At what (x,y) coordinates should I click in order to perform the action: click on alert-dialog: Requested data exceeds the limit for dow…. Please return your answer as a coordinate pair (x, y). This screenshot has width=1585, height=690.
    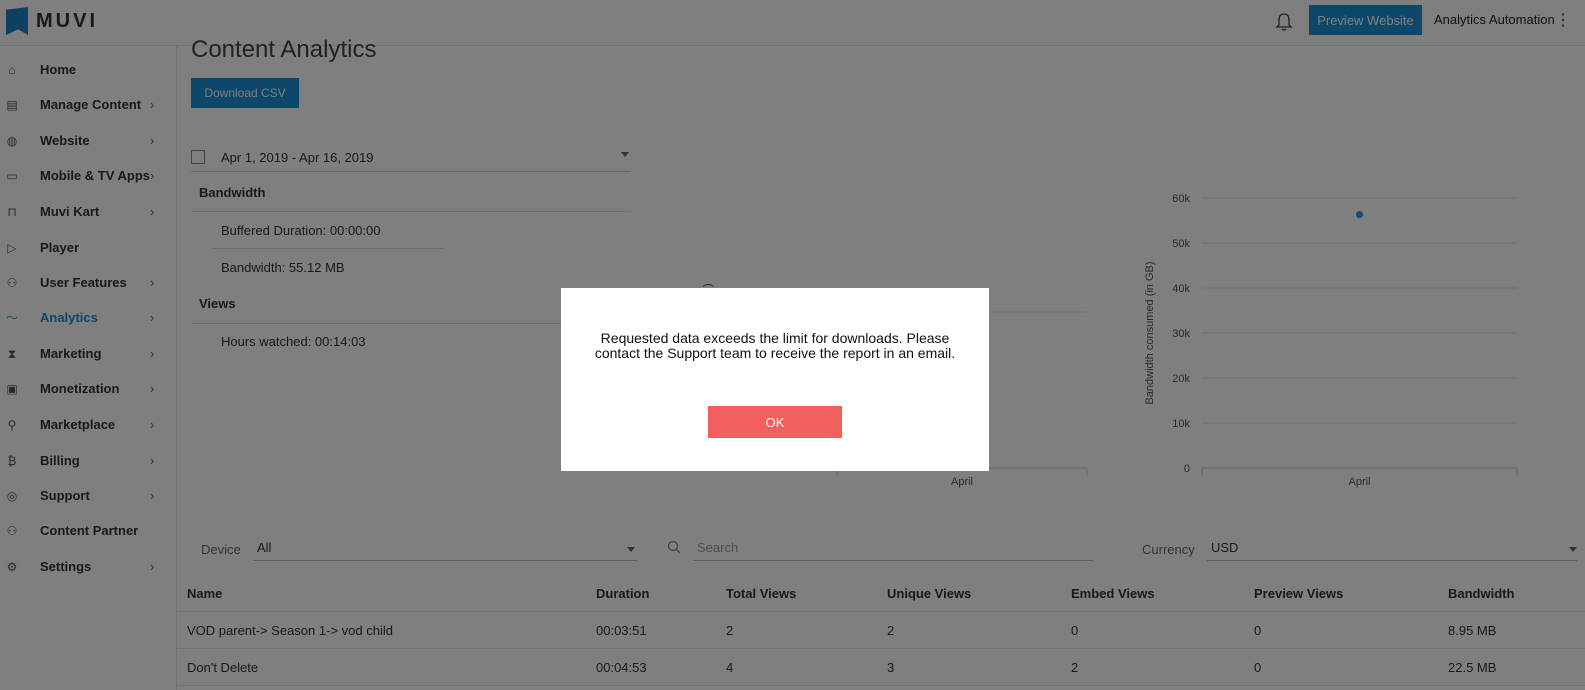
    Looking at the image, I should click on (775, 379).